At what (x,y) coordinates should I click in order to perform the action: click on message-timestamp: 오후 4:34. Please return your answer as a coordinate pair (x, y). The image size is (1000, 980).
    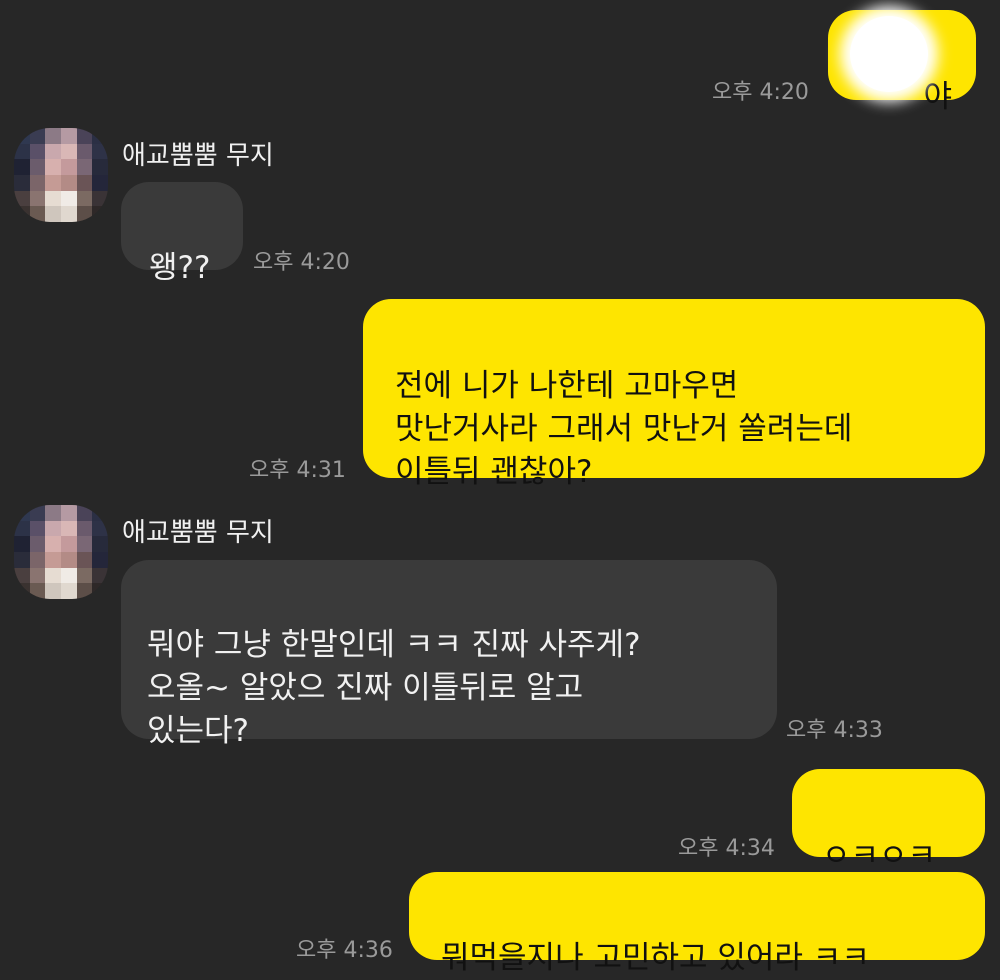
    Looking at the image, I should click on (726, 848).